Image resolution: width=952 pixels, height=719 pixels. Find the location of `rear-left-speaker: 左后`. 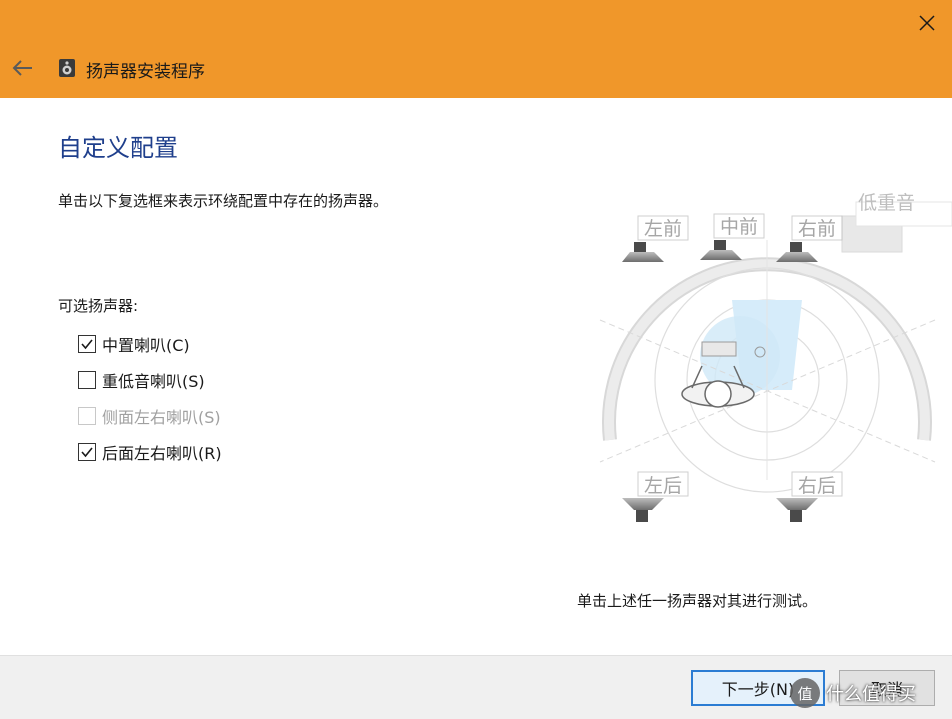

rear-left-speaker: 左后 is located at coordinates (655, 496).